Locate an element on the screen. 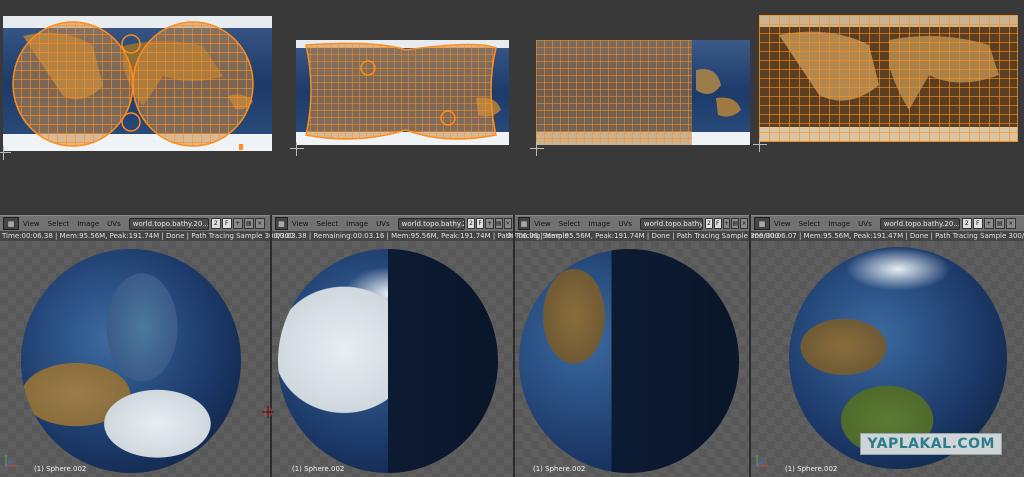 This screenshot has height=477, width=1024. 3d-viewport-3: (1) Sphere.002 is located at coordinates (632, 359).